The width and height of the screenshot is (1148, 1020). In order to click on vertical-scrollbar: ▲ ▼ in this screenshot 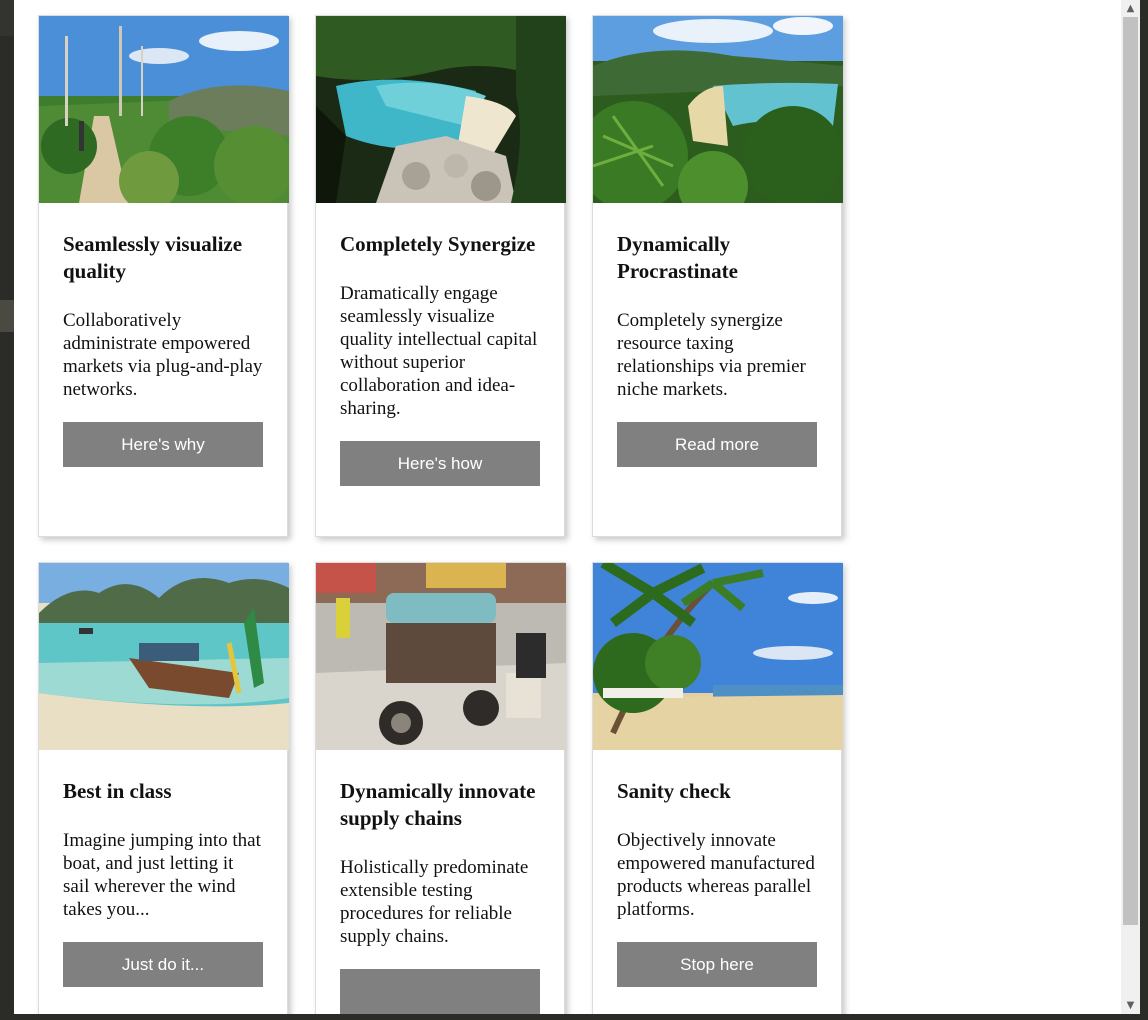, I will do `click(1130, 507)`.